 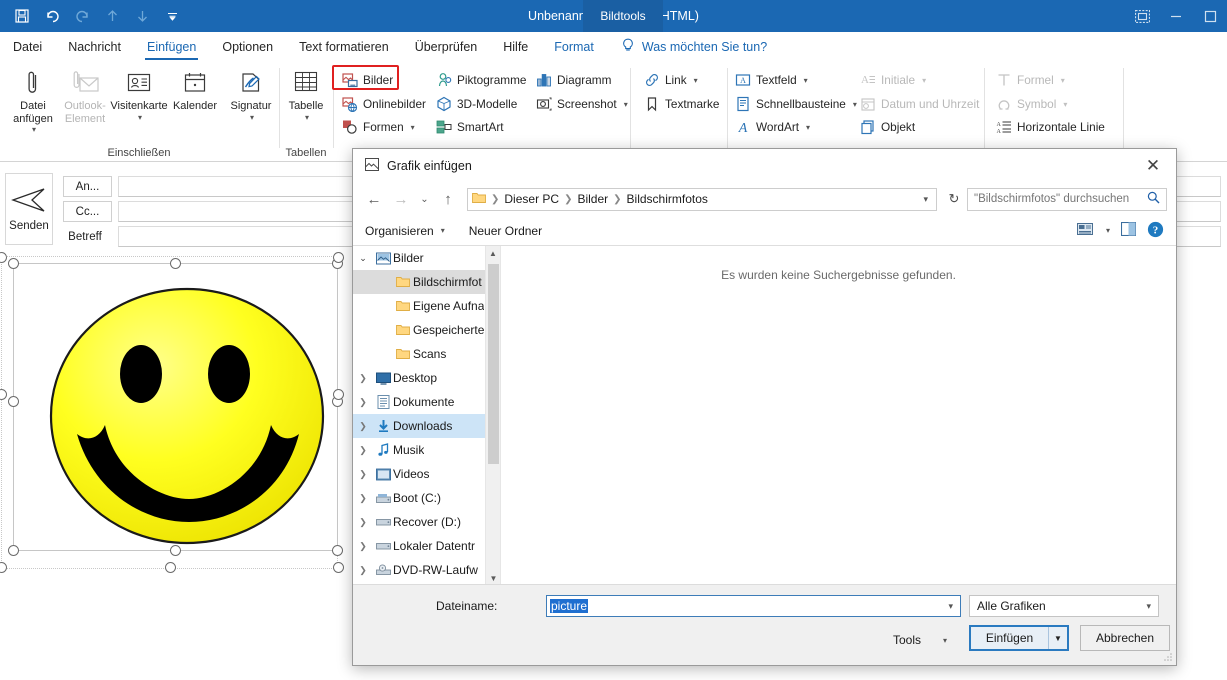 What do you see at coordinates (171, 47) in the screenshot?
I see `tab-einfuegen: Einfügen` at bounding box center [171, 47].